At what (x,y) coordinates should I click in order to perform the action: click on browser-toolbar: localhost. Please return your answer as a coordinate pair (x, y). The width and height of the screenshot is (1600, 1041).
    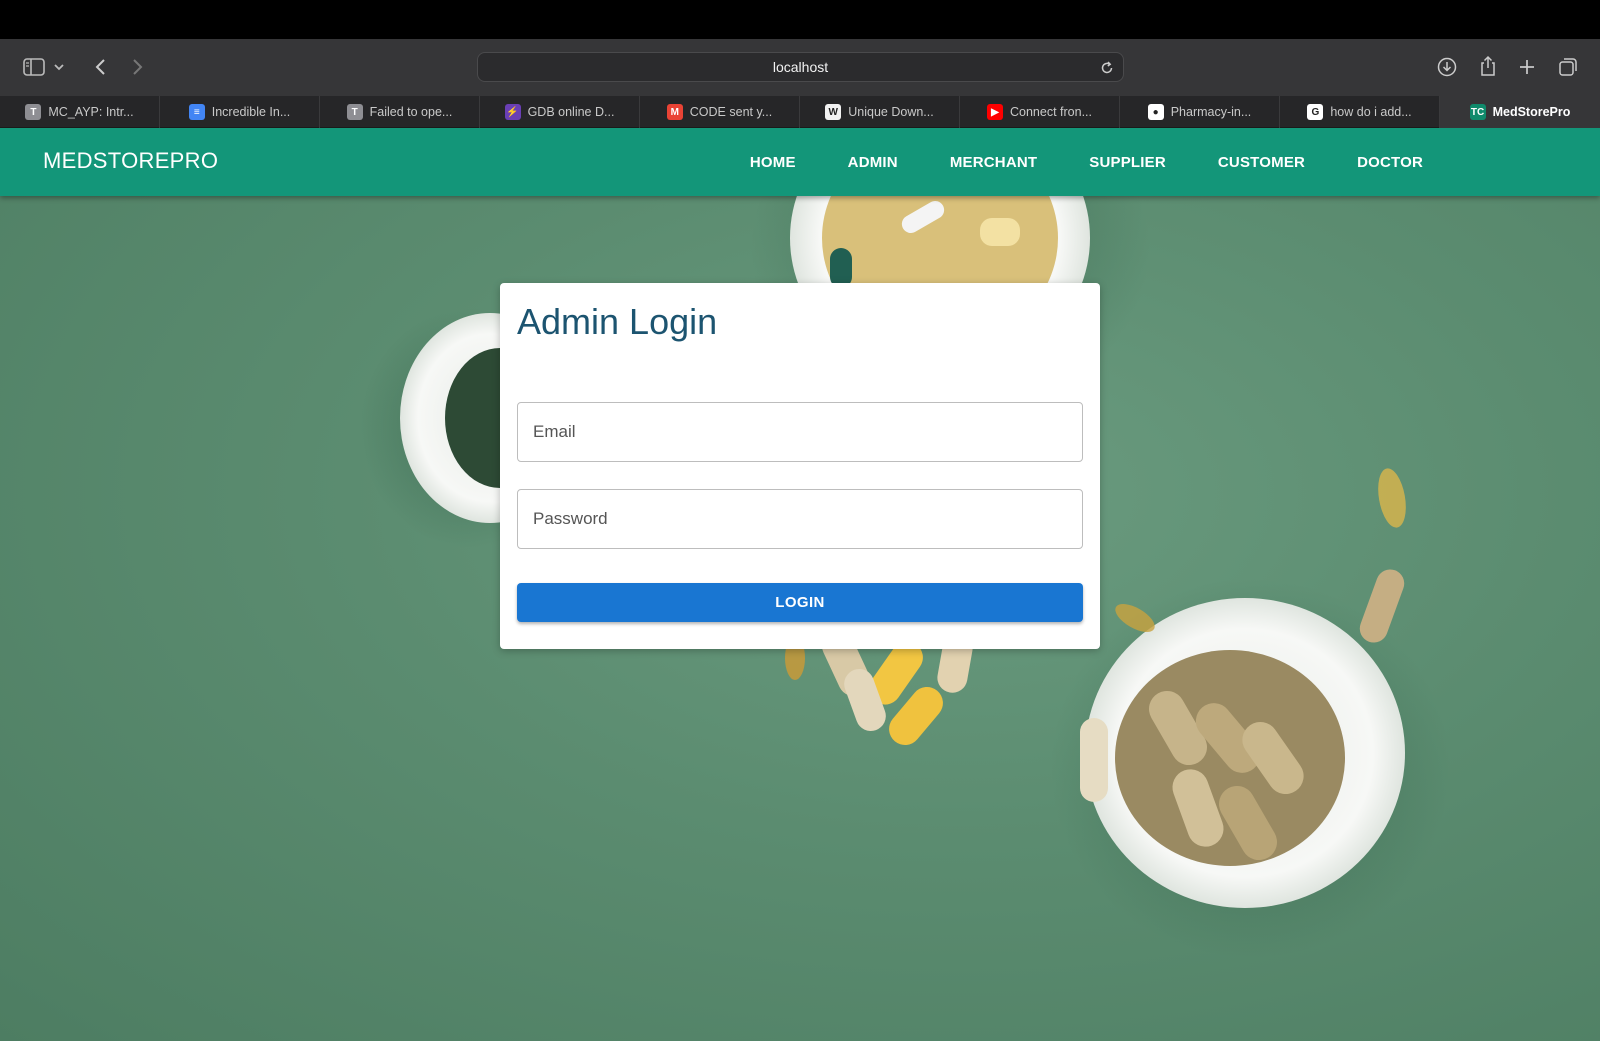
    Looking at the image, I should click on (800, 67).